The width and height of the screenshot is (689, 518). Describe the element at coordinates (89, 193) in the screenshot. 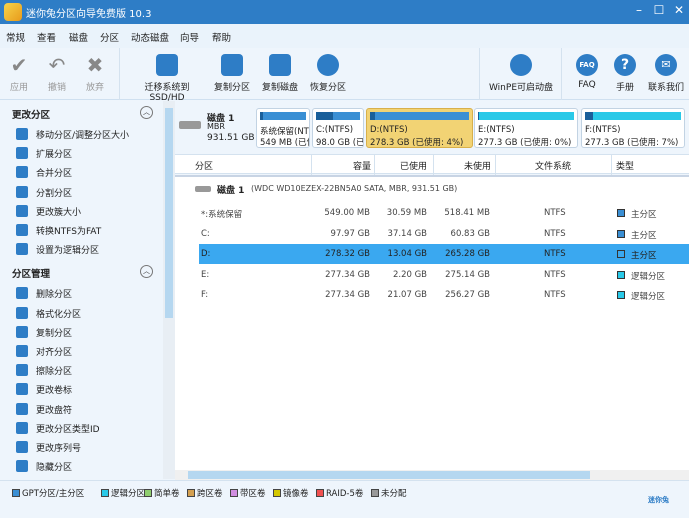

I see `sidebar-item: 分割分区` at that location.